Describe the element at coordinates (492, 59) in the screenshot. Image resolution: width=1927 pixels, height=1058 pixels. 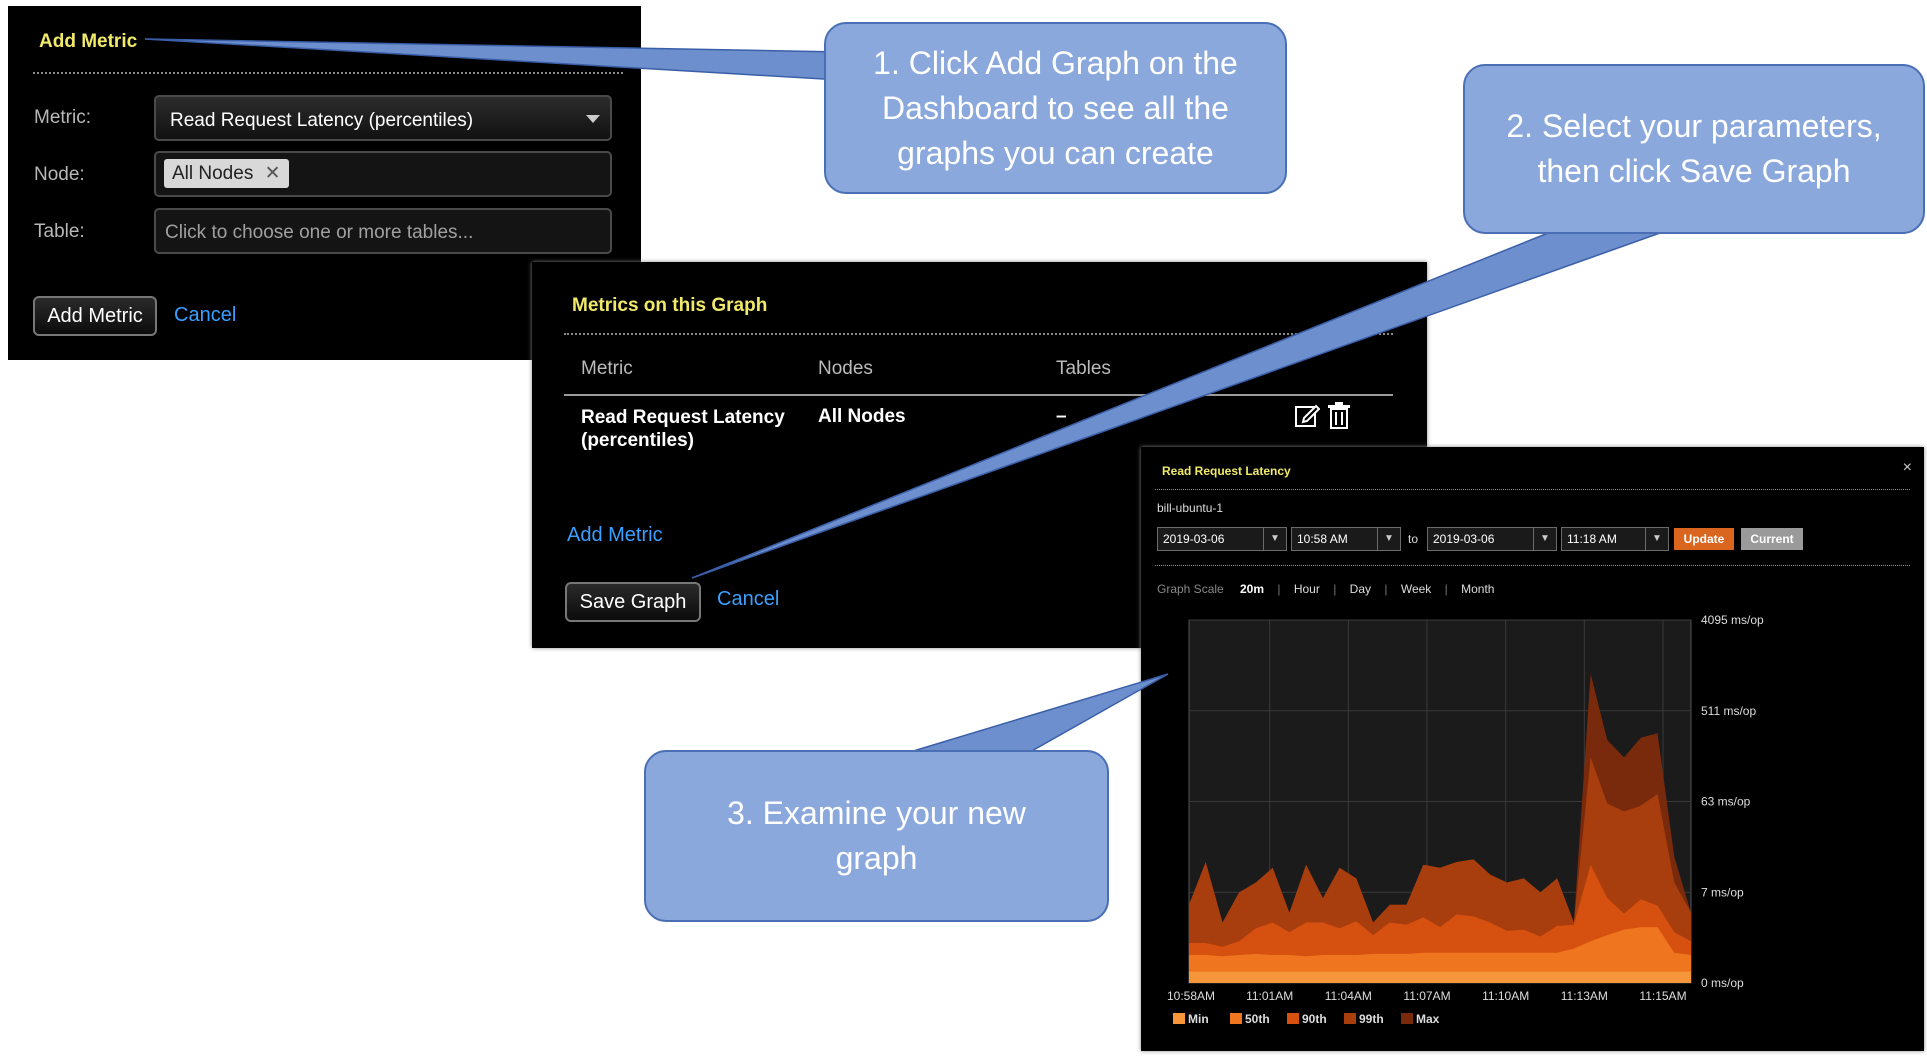
I see `callout-1-pointer` at that location.